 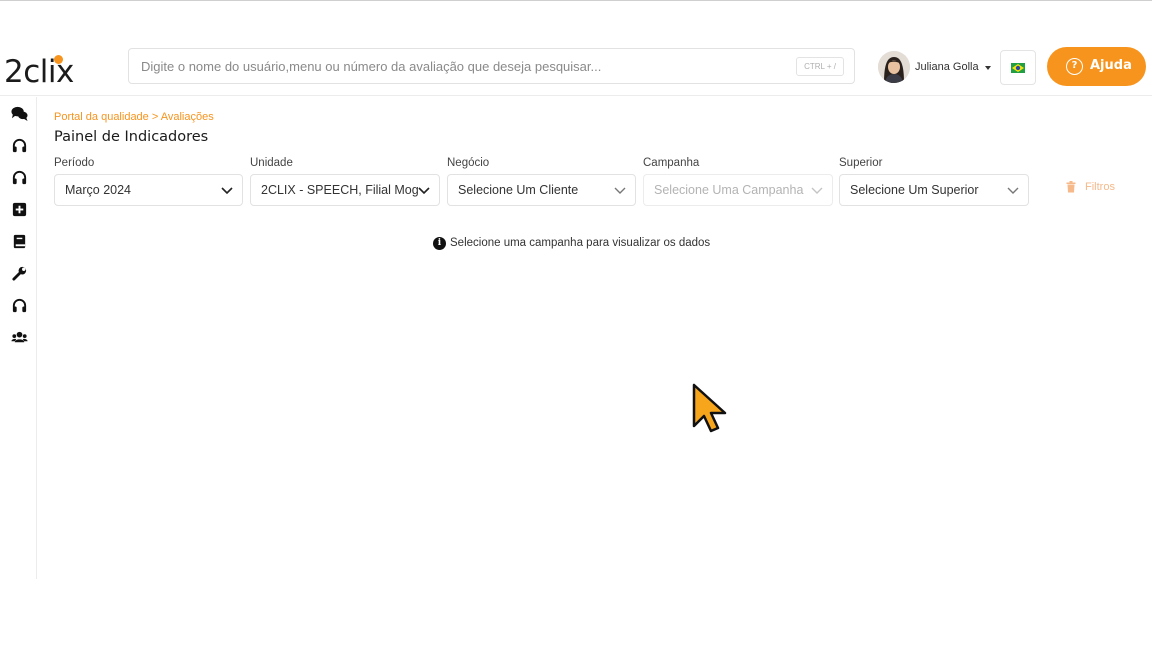 I want to click on campaign-label: Campanha, so click(x=671, y=163).